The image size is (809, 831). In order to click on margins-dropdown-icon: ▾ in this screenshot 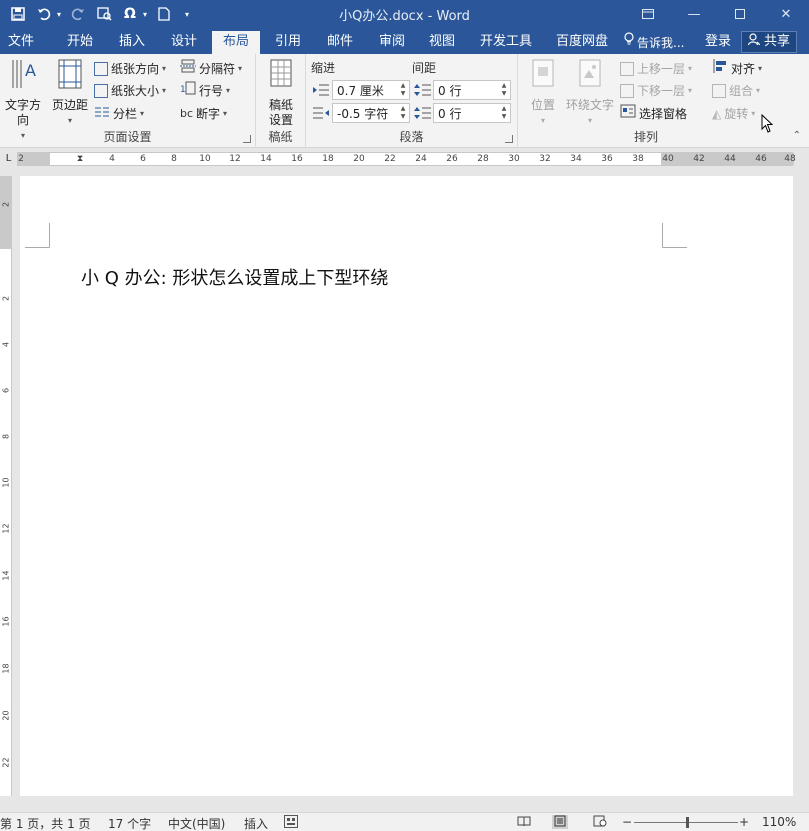, I will do `click(69, 120)`.